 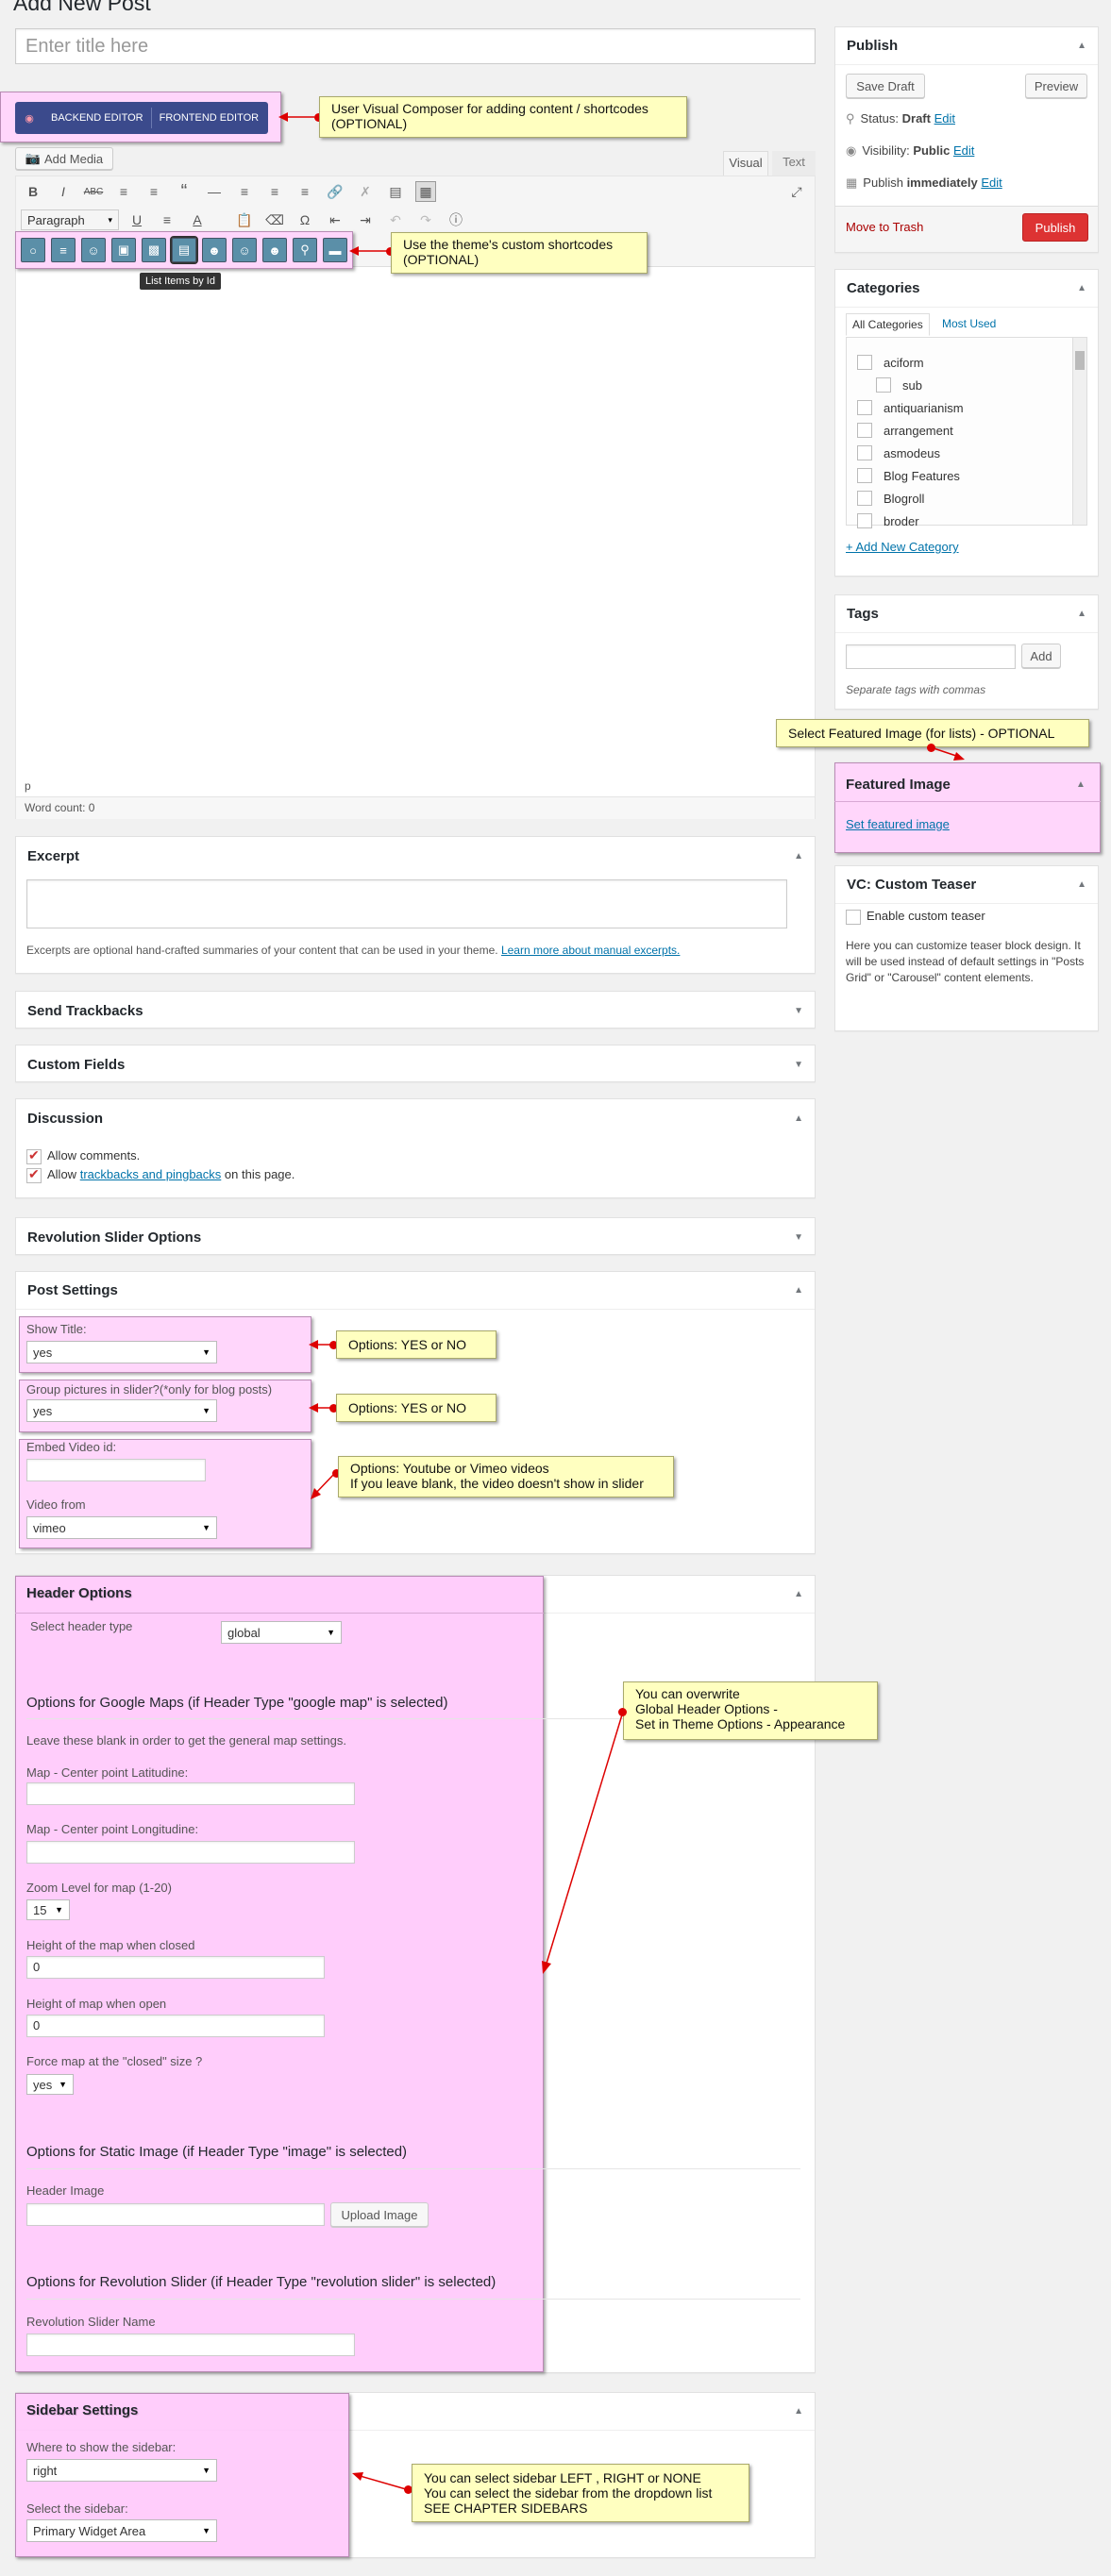 I want to click on shortcode-team-icon: ☺, so click(x=244, y=250).